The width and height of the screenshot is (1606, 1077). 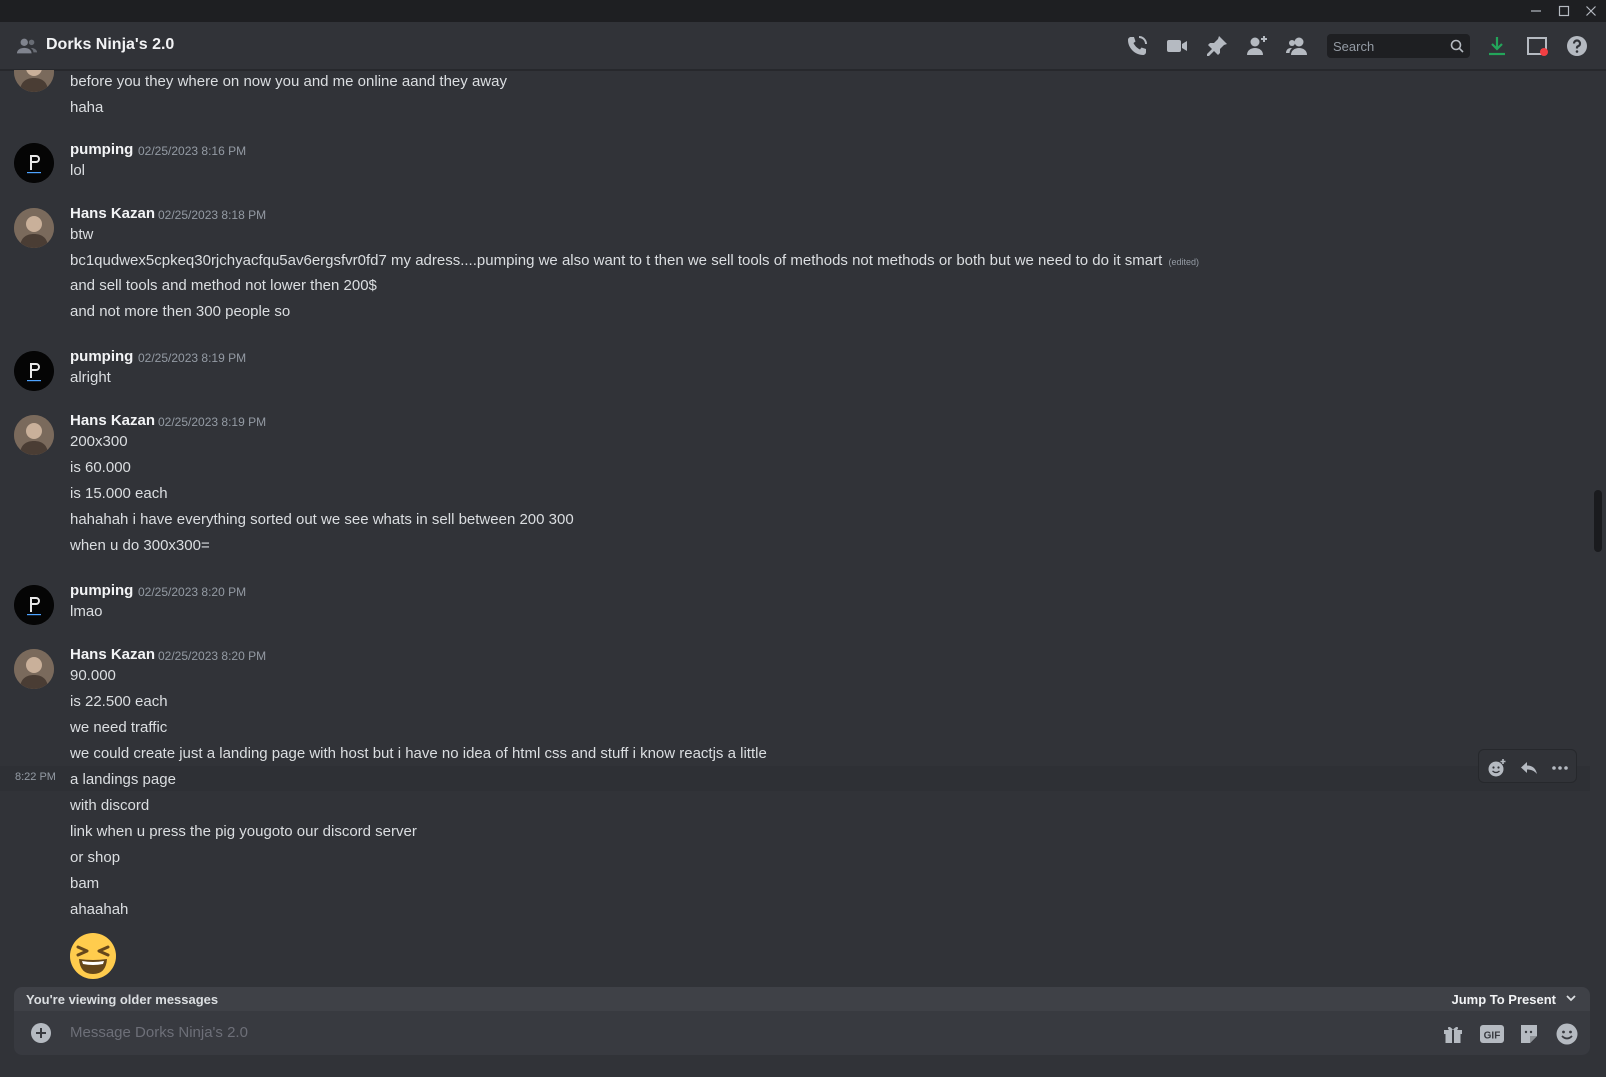 What do you see at coordinates (78, 170) in the screenshot?
I see `message-line: lol` at bounding box center [78, 170].